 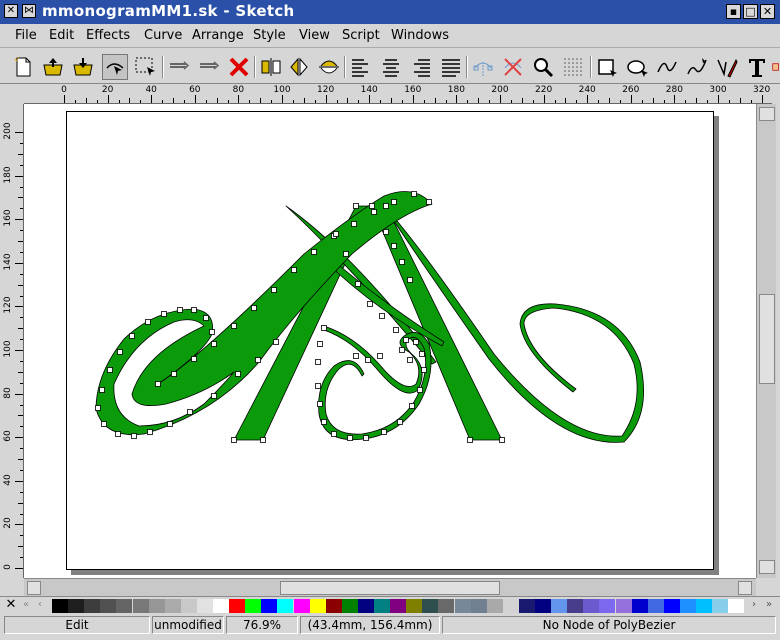 What do you see at coordinates (757, 67) in the screenshot?
I see `text-tool-icon` at bounding box center [757, 67].